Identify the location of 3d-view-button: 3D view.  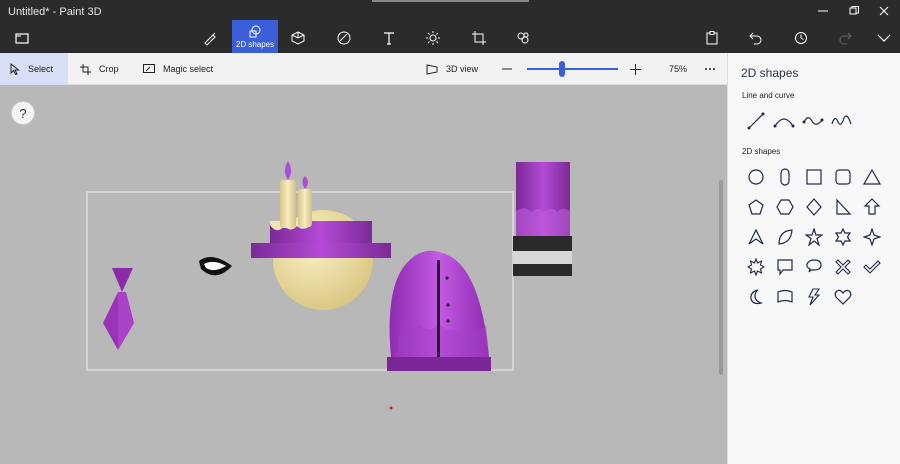
(452, 69).